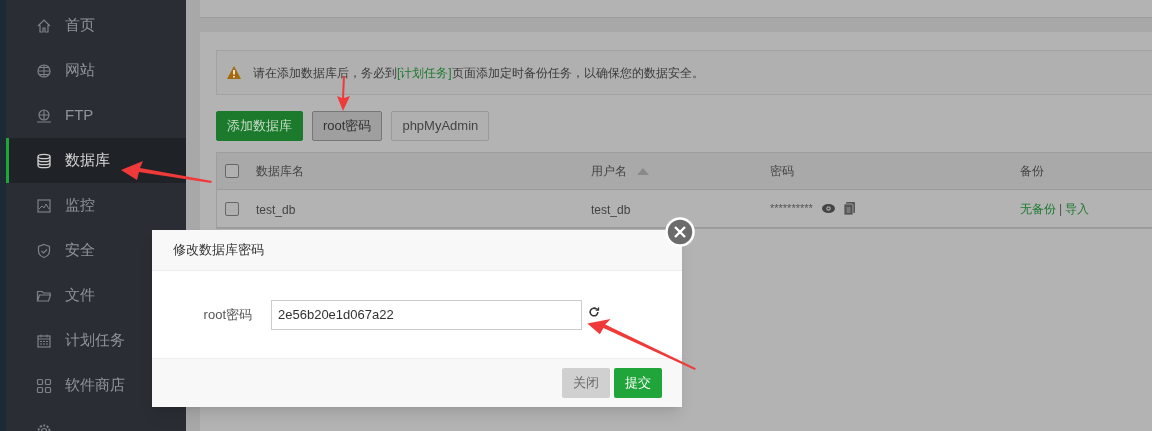 The height and width of the screenshot is (431, 1152). What do you see at coordinates (424, 72) in the screenshot?
I see `schedule-link: [计划任务]` at bounding box center [424, 72].